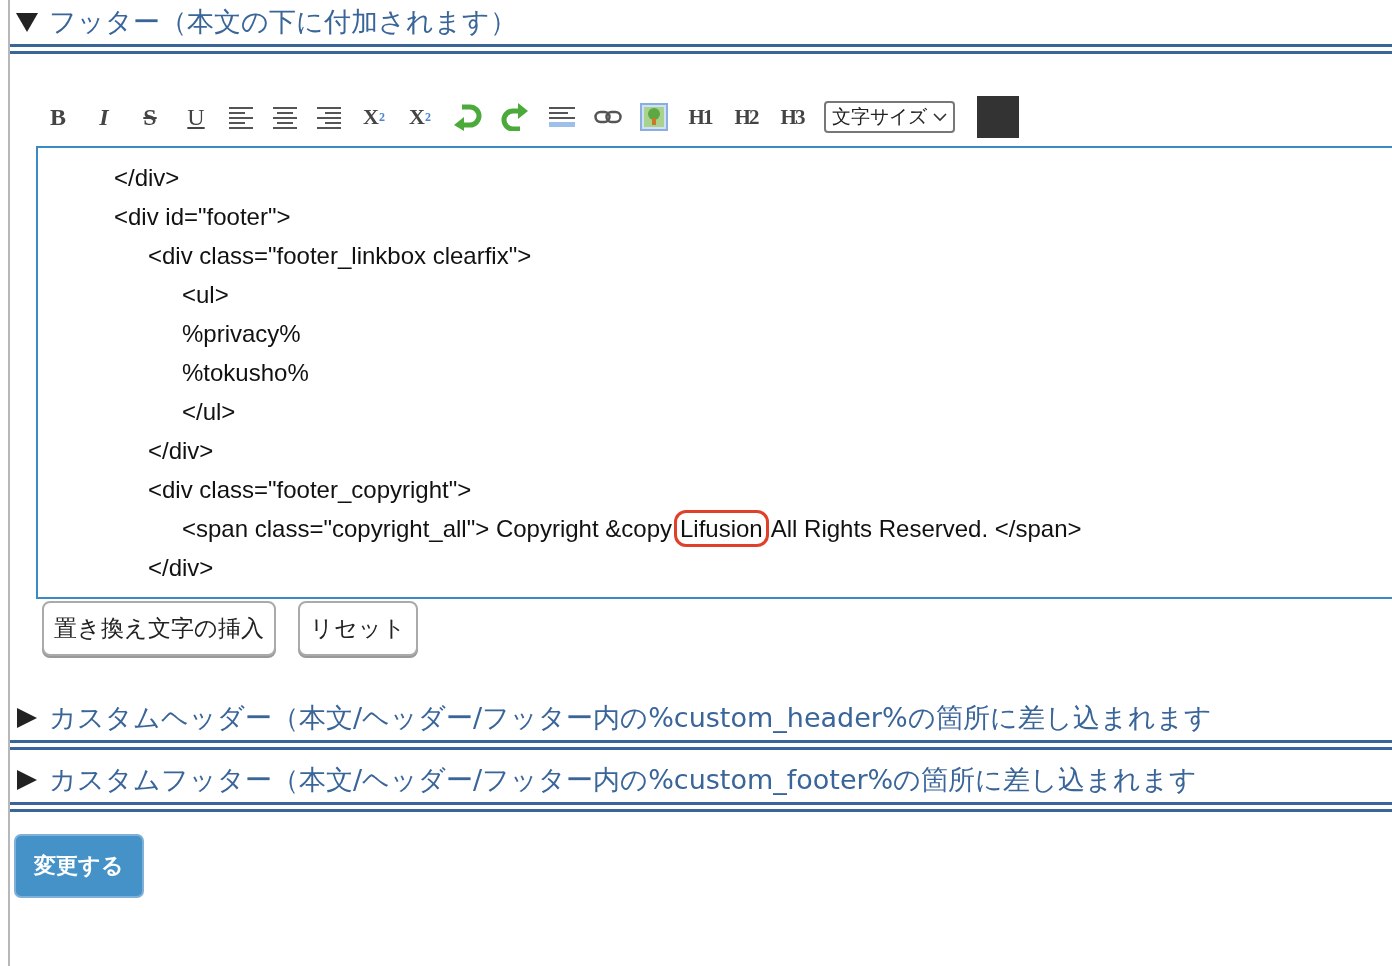  I want to click on code-text: <div class="footer_copyright">, so click(310, 489).